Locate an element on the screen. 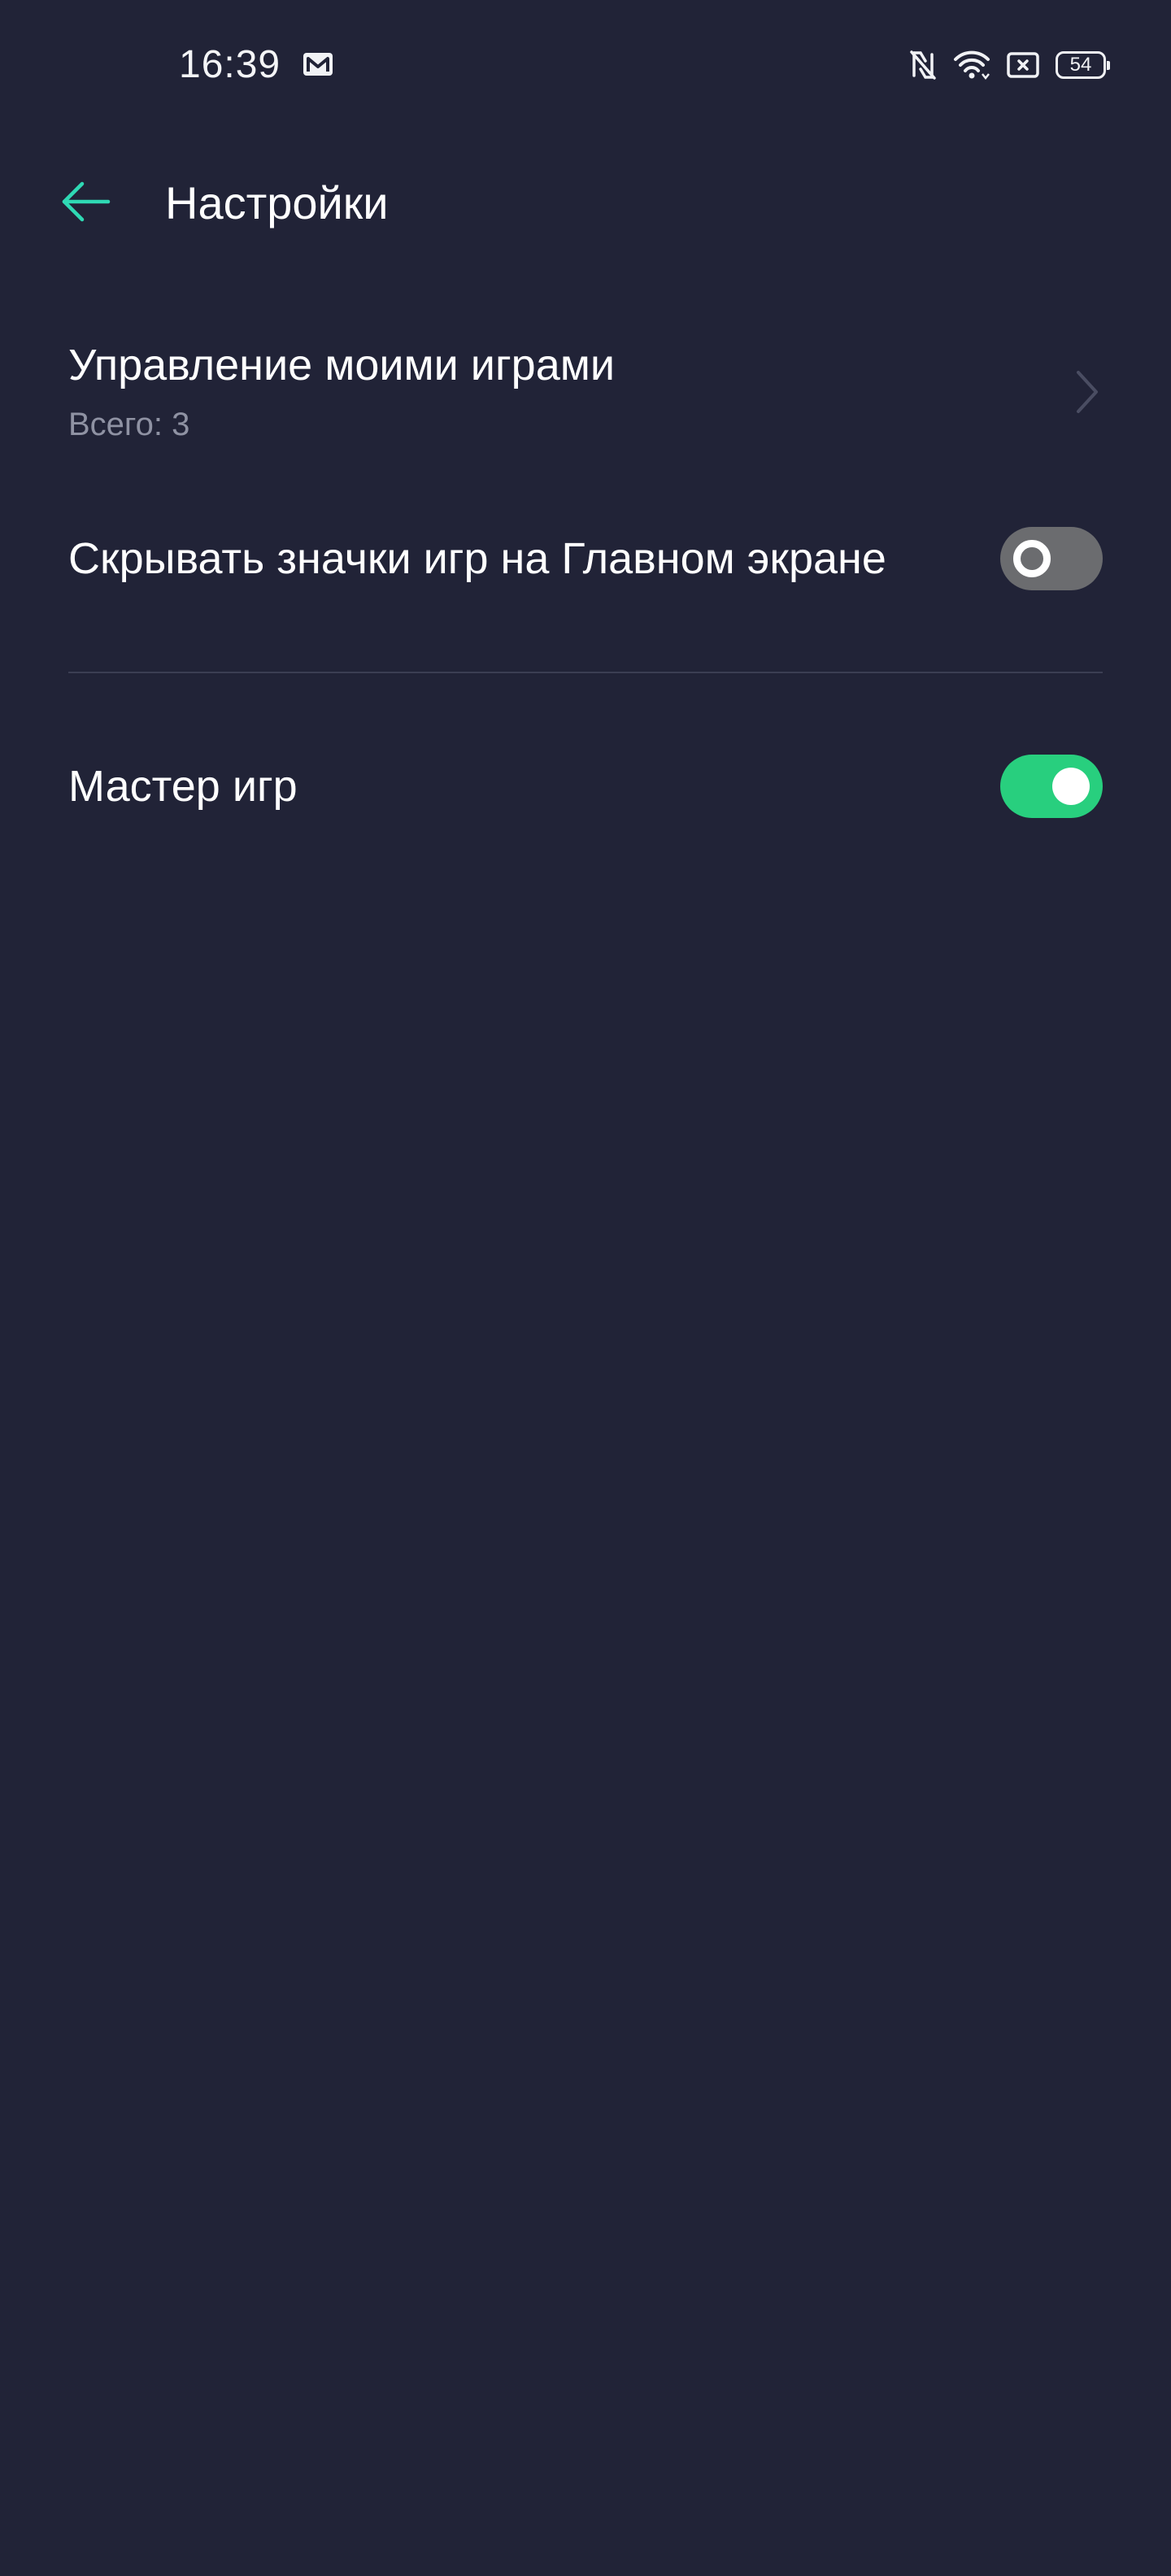 The image size is (1171, 2576). battery-level: 54 is located at coordinates (1083, 65).